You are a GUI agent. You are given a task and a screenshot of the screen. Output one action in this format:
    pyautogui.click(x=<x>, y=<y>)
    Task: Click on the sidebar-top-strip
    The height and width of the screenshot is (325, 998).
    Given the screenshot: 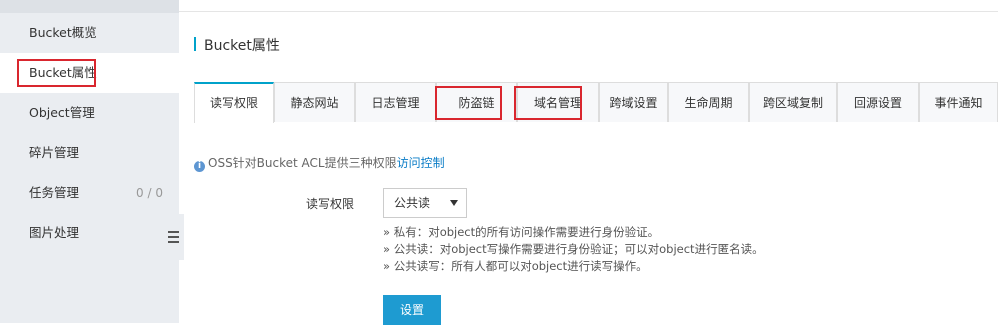 What is the action you would take?
    pyautogui.click(x=89, y=6)
    